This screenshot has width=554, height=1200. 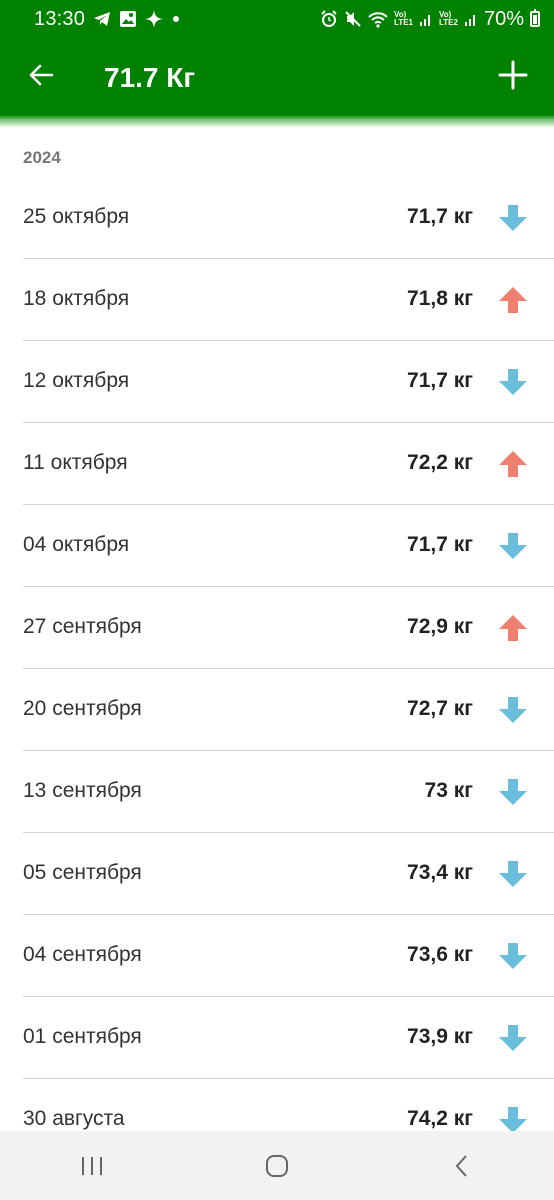 What do you see at coordinates (288, 792) in the screenshot?
I see `list-item: 13 сентября 73 кг` at bounding box center [288, 792].